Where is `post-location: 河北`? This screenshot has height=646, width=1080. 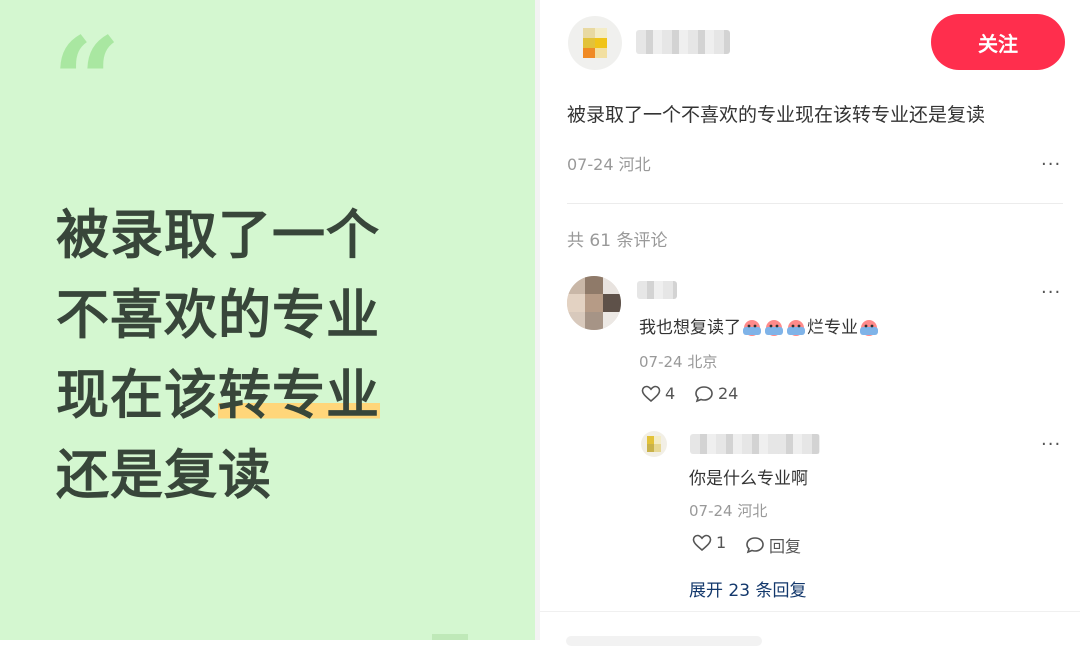
post-location: 河北 is located at coordinates (634, 164).